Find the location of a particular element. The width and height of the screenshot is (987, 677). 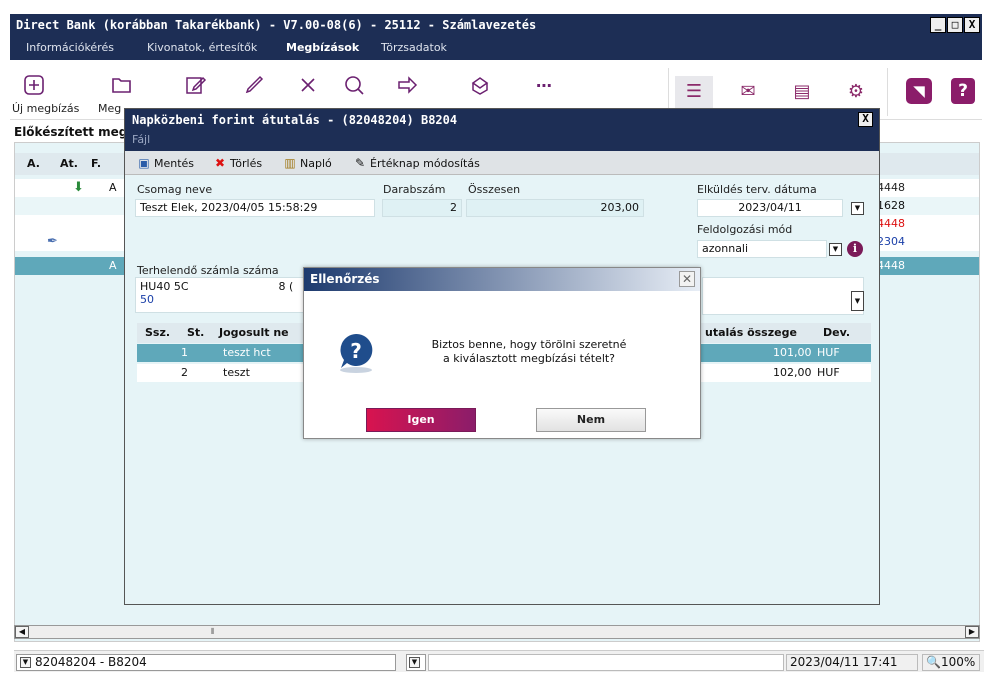

col-name-header: Jogosult ne is located at coordinates (254, 333).